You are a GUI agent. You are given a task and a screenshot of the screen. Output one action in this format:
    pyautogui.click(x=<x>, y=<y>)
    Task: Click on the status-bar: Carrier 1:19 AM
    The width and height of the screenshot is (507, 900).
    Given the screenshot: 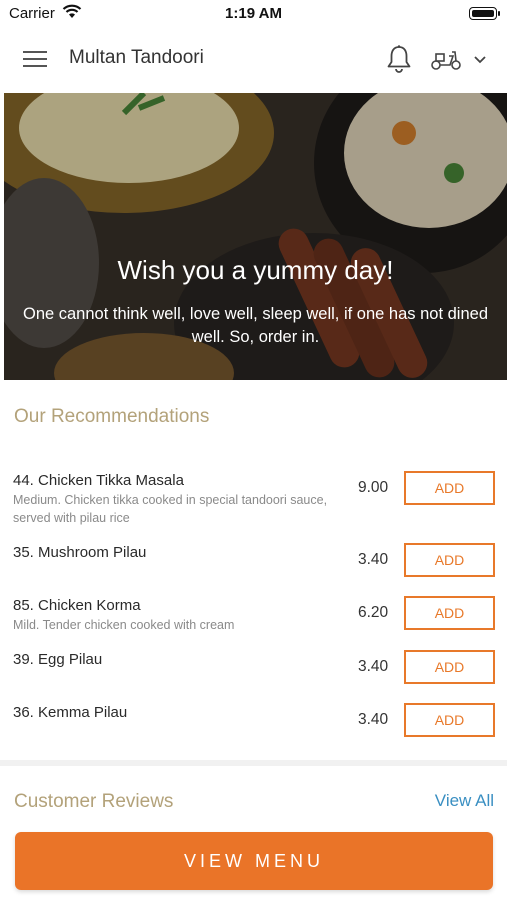 What is the action you would take?
    pyautogui.click(x=253, y=13)
    